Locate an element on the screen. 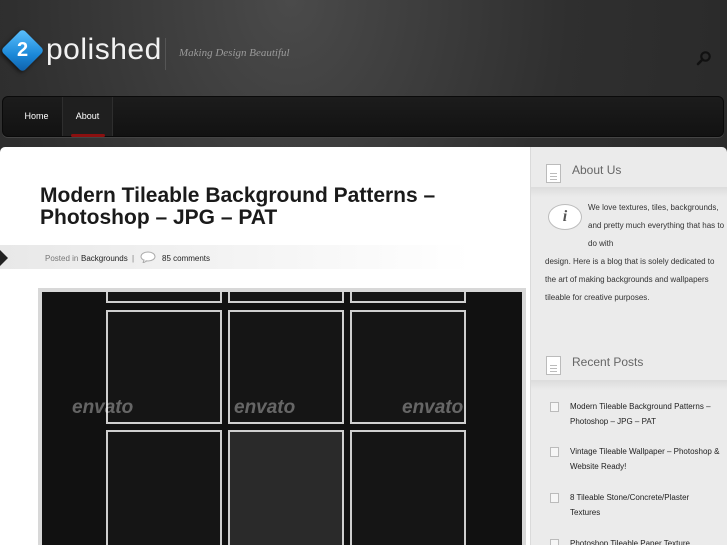 This screenshot has height=545, width=727. comments-link: 85 comments is located at coordinates (186, 258).